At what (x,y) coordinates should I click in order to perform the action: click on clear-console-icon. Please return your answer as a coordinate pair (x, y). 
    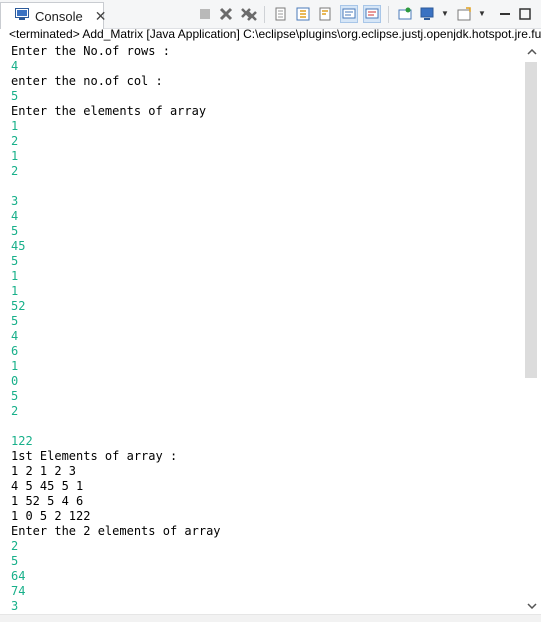
    Looking at the image, I should click on (281, 14).